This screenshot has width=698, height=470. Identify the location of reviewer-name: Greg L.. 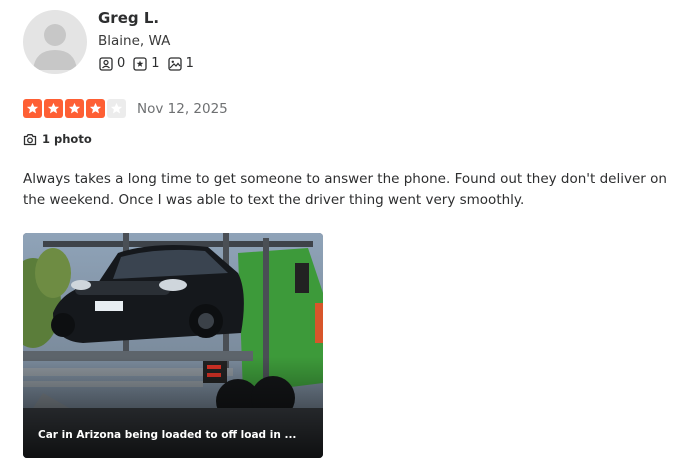
(128, 18).